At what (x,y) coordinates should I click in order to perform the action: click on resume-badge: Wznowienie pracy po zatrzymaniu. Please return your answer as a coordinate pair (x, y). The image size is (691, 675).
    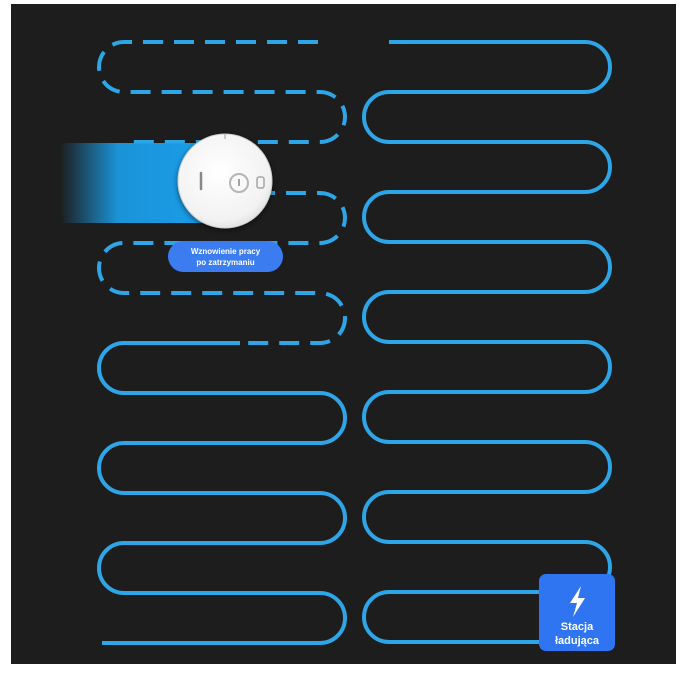
    Looking at the image, I should click on (225, 256).